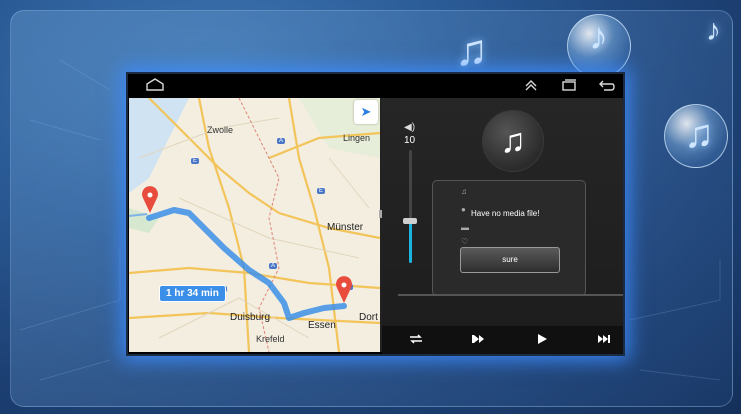 This screenshot has height=414, width=741. Describe the element at coordinates (513, 141) in the screenshot. I see `album-art-music-note-icon: ♫` at that location.